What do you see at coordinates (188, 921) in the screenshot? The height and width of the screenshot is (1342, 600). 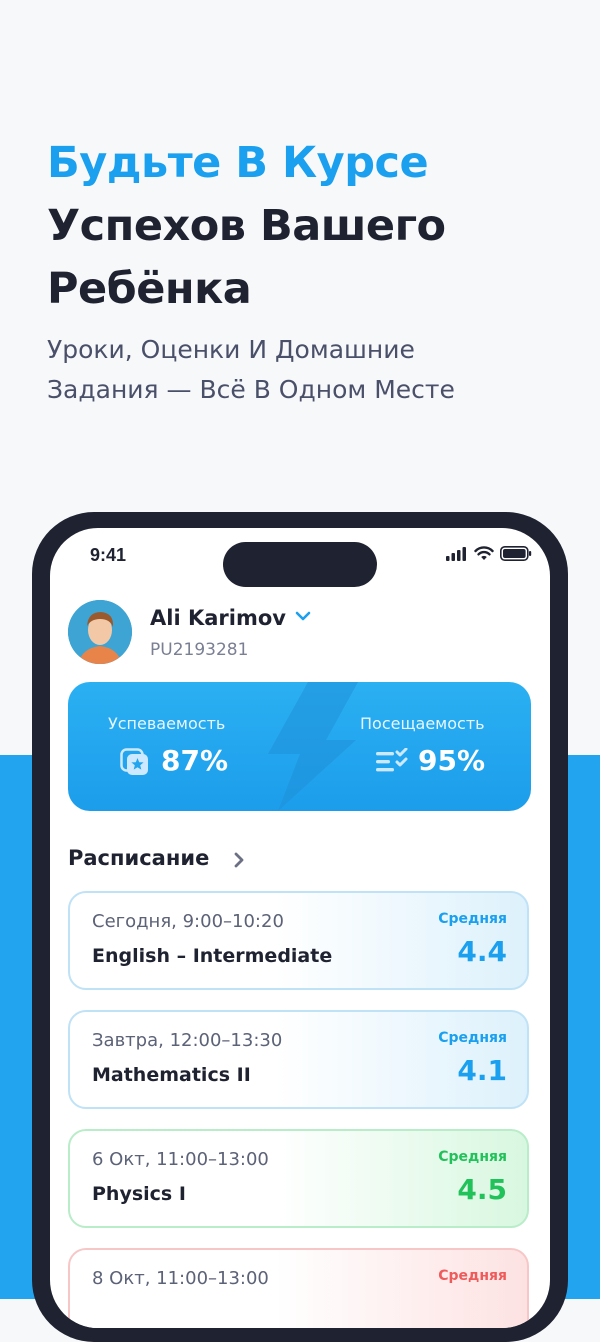 I see `lesson-time: Сегодня, 9:00–10:20` at bounding box center [188, 921].